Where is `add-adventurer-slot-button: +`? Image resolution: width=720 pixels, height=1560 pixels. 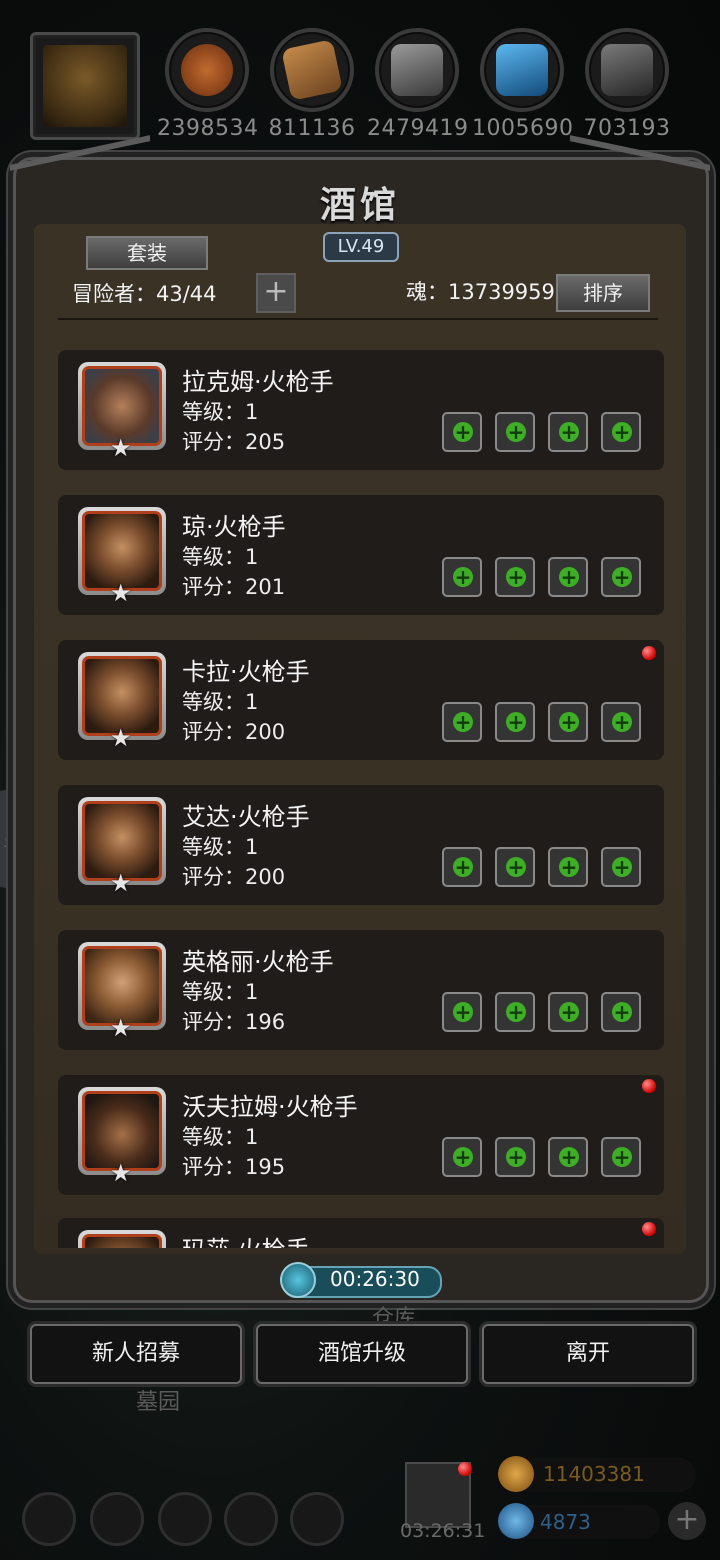 add-adventurer-slot-button: + is located at coordinates (276, 293).